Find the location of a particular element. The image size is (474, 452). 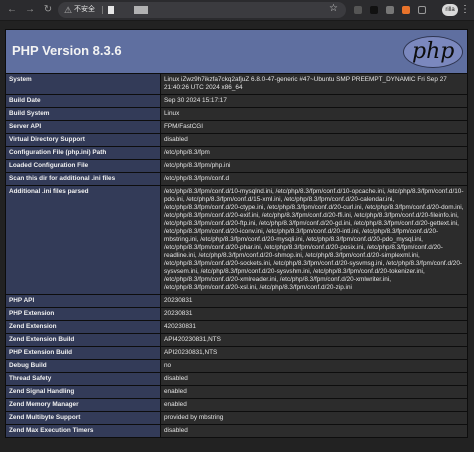

row-key: Build Date is located at coordinates (83, 101).